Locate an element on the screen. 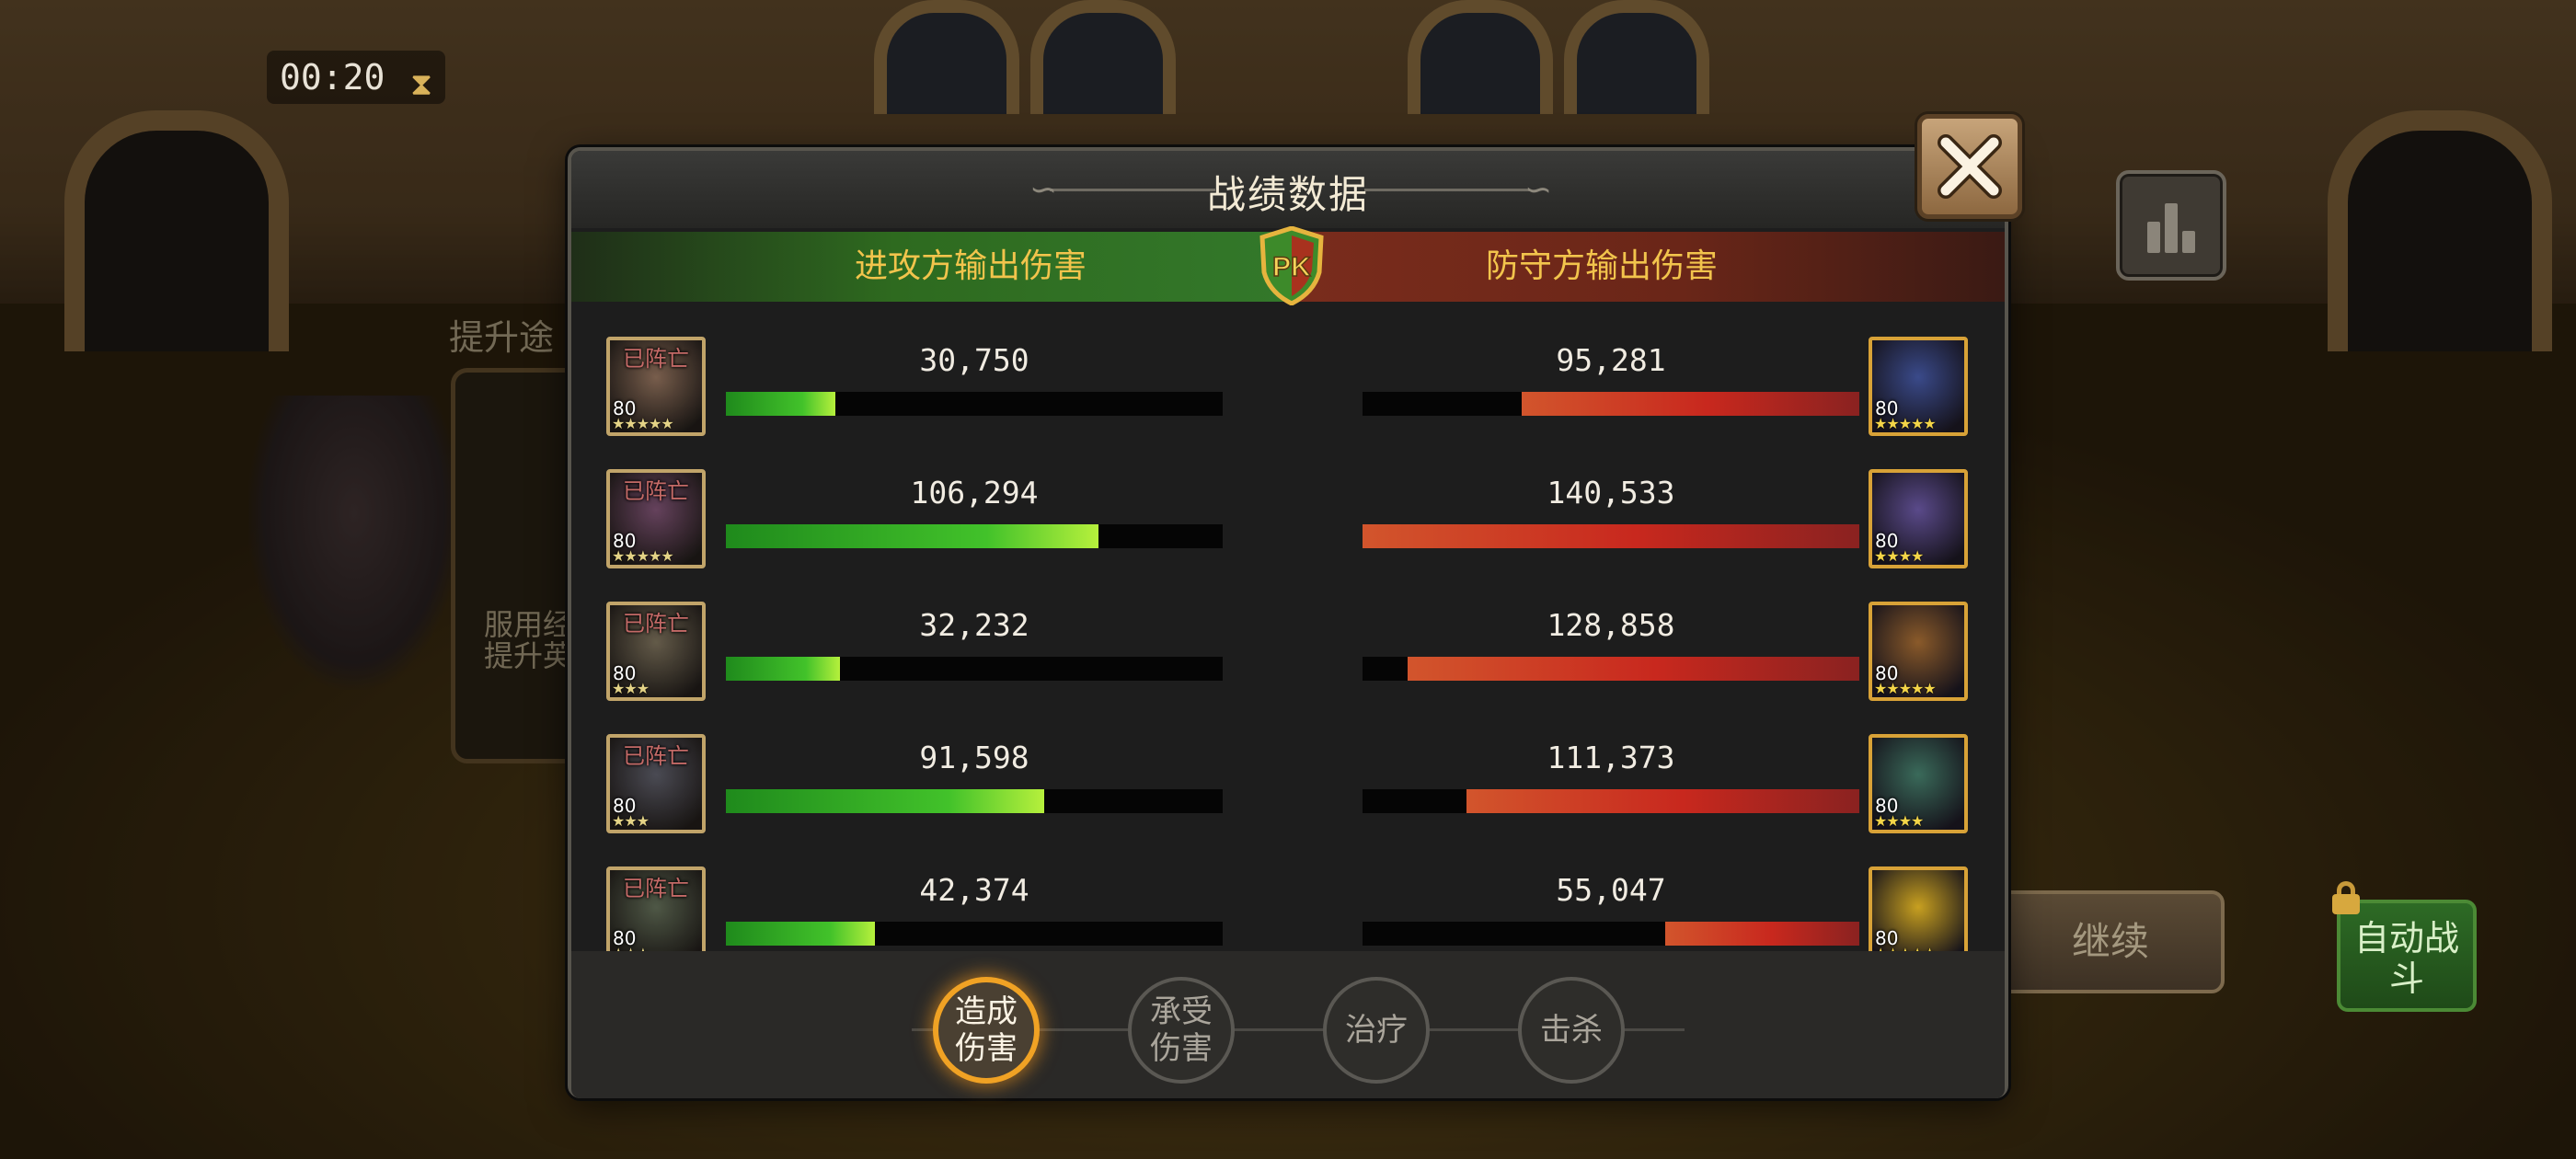  auto-battle-button: 自动战斗 is located at coordinates (2407, 956).